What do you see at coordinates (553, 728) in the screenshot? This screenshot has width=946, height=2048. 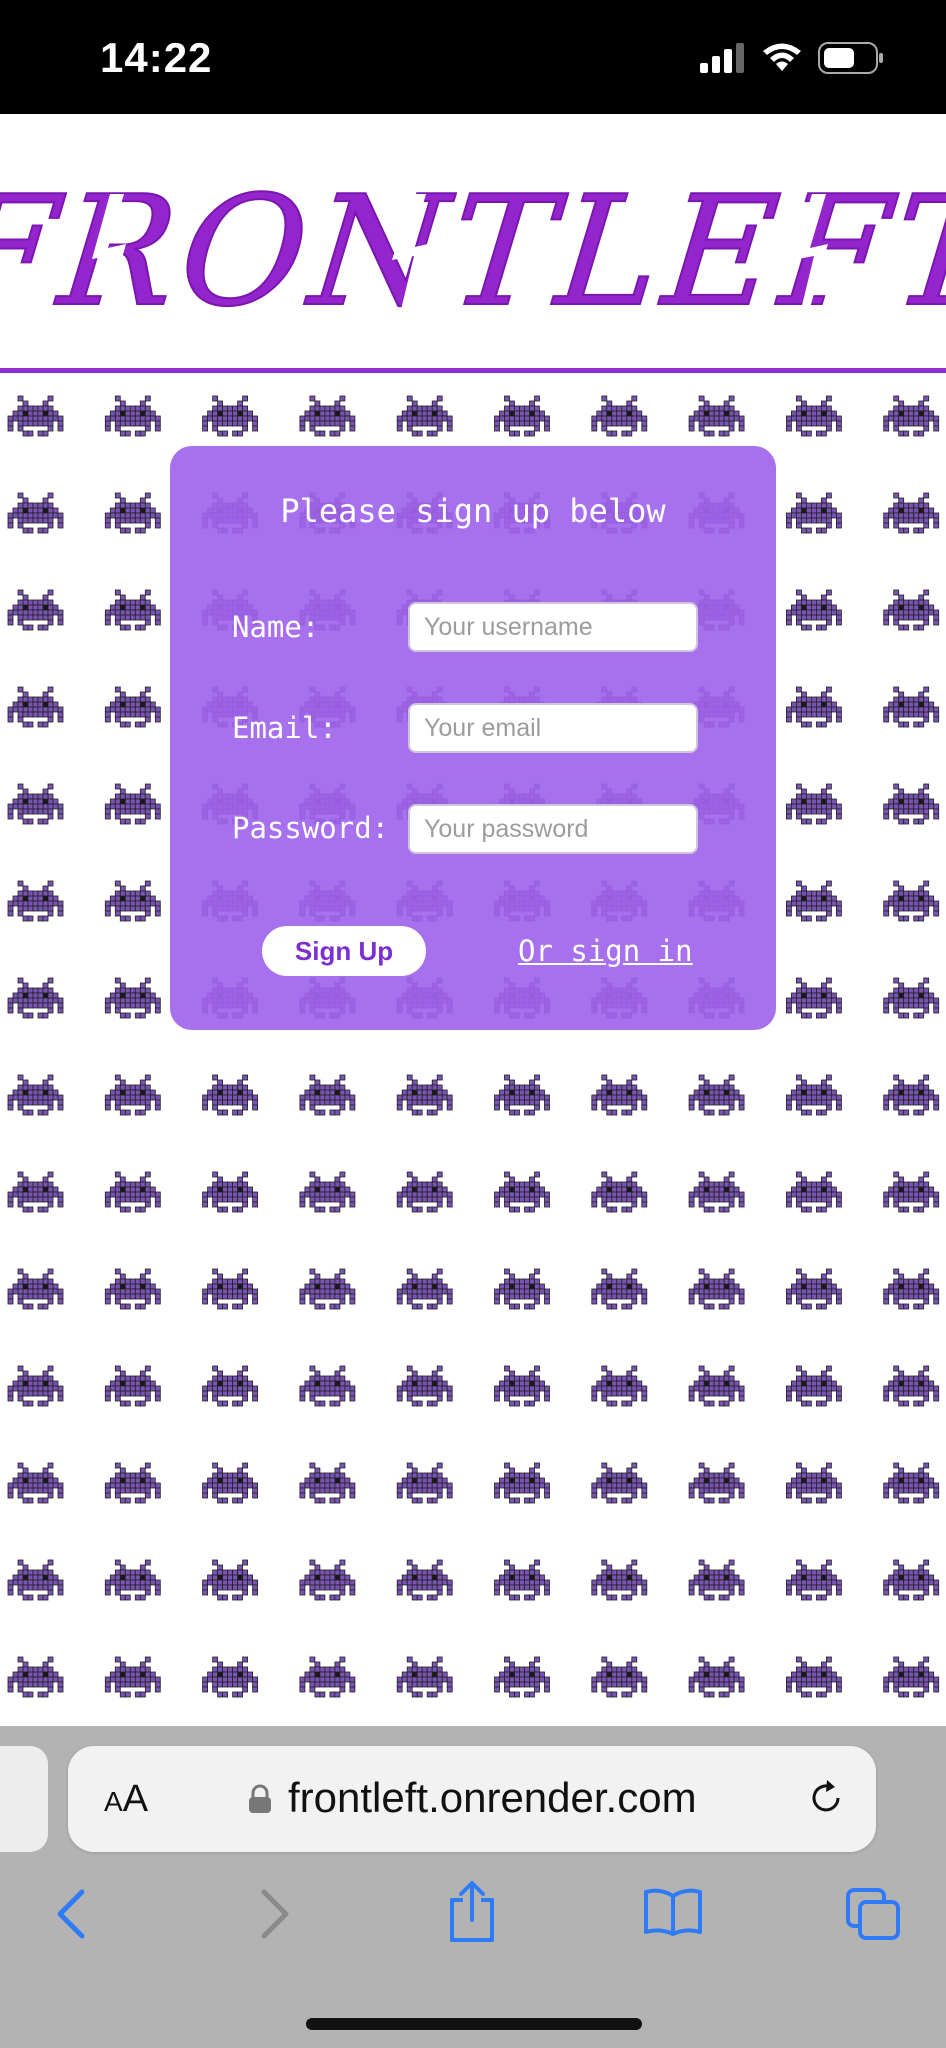 I see `email-input` at bounding box center [553, 728].